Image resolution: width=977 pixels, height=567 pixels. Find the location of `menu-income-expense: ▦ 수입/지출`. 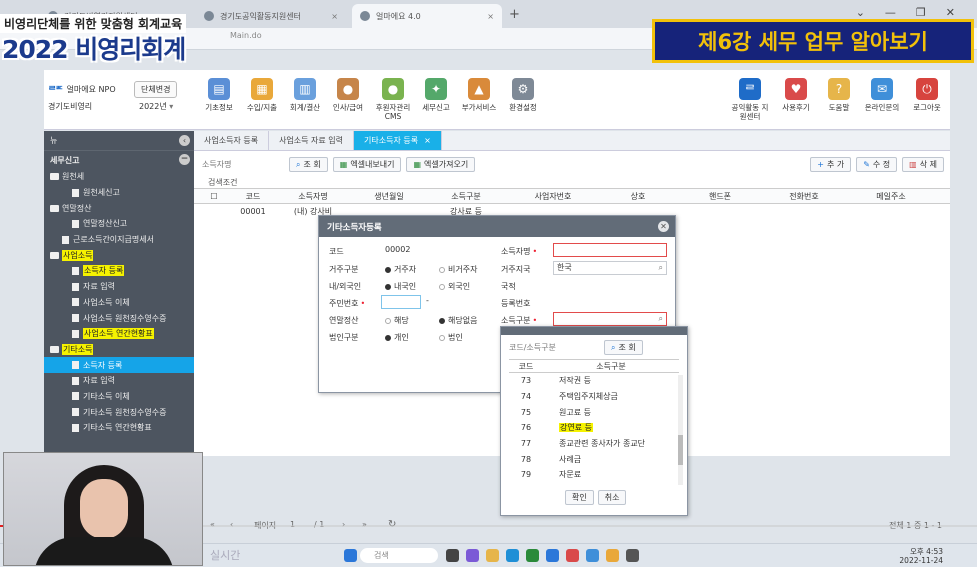

menu-income-expense: ▦ 수입/지출 is located at coordinates (262, 95).